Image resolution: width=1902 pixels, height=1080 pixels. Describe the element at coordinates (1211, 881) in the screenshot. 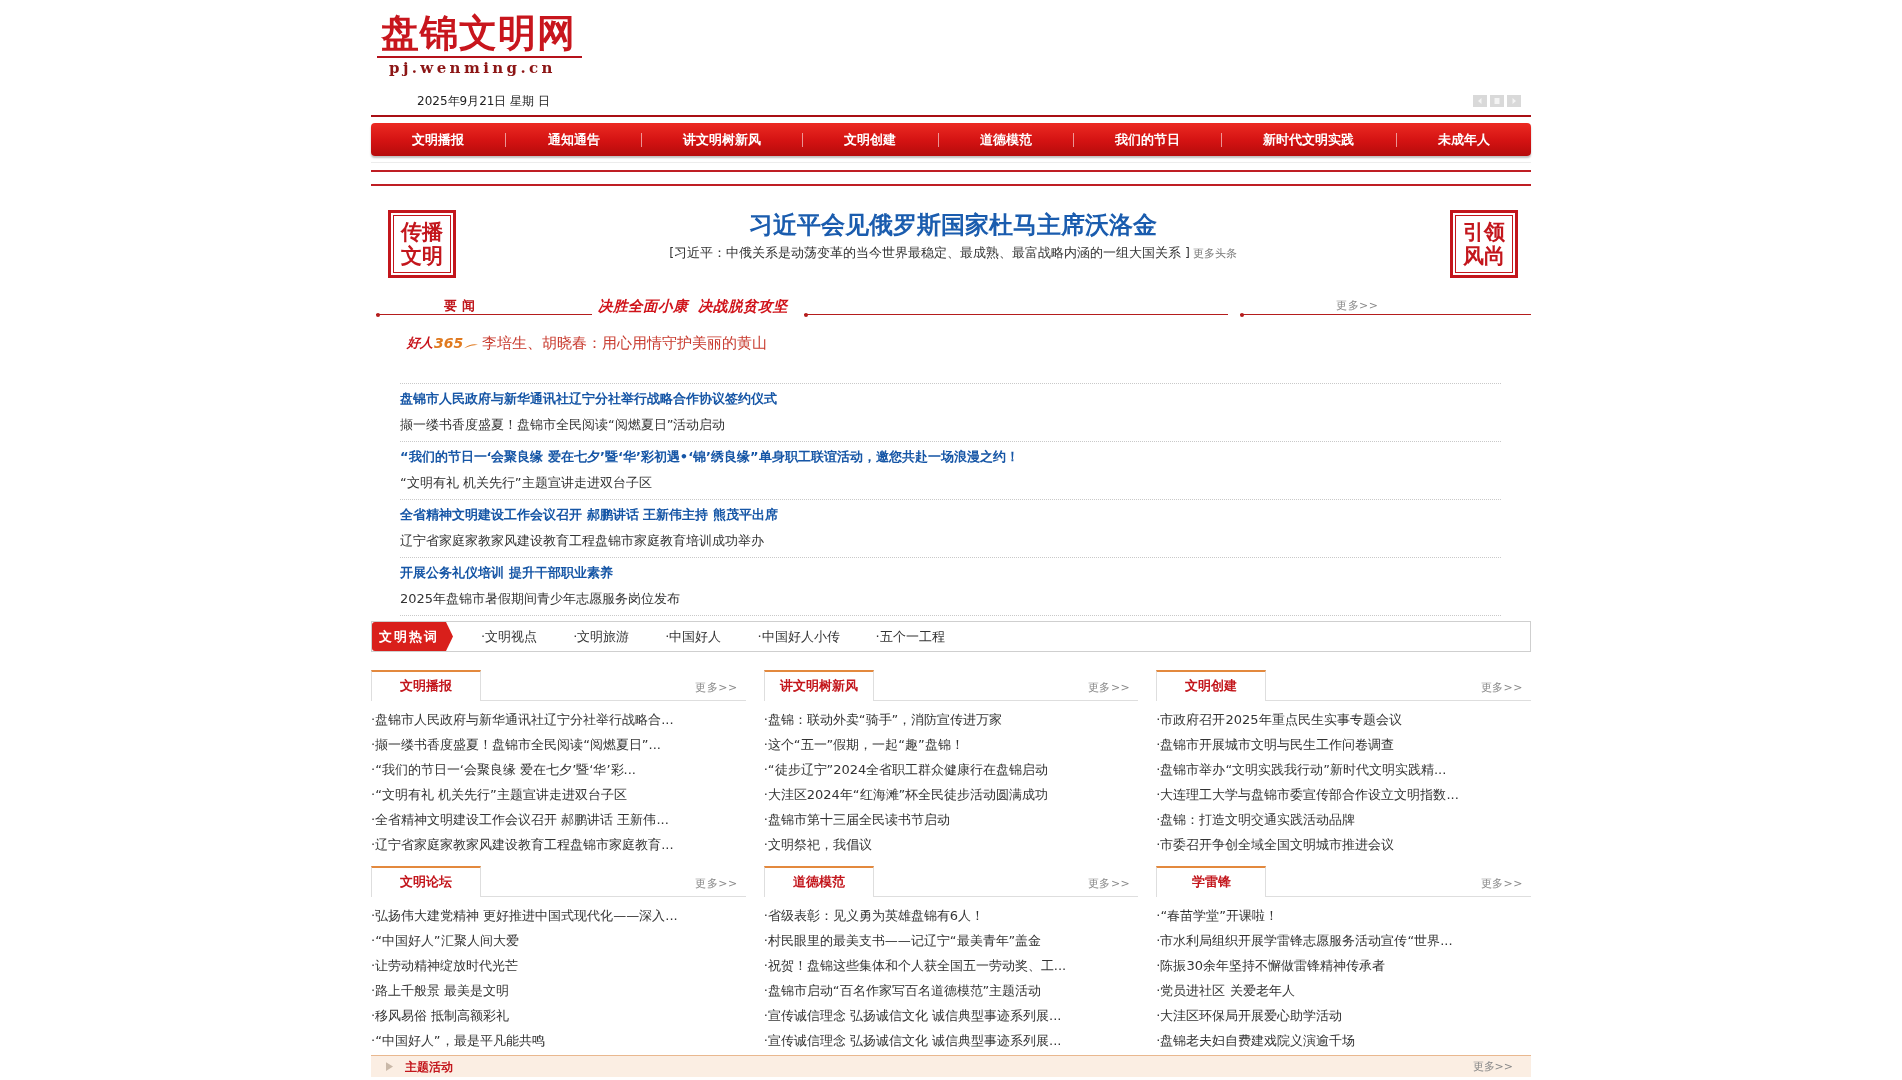

I see `section-title-tab: 学雷锋` at that location.